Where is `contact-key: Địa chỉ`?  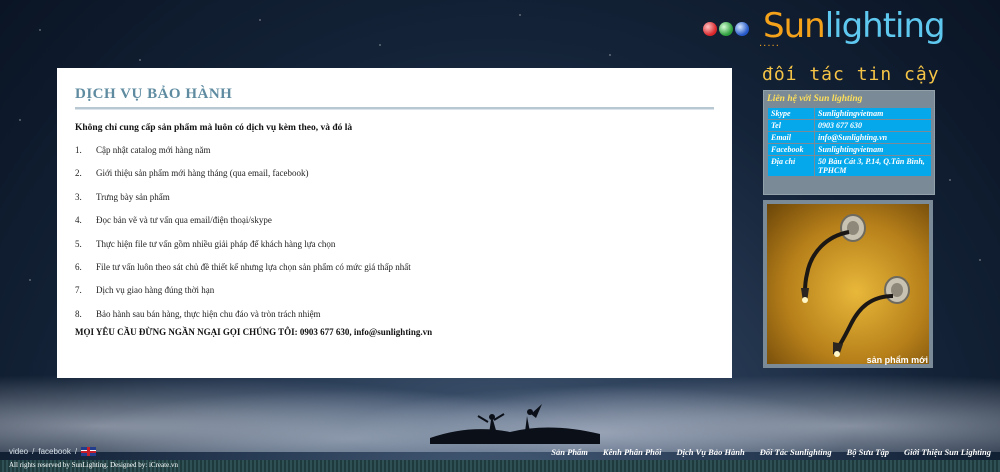 contact-key: Địa chỉ is located at coordinates (791, 166).